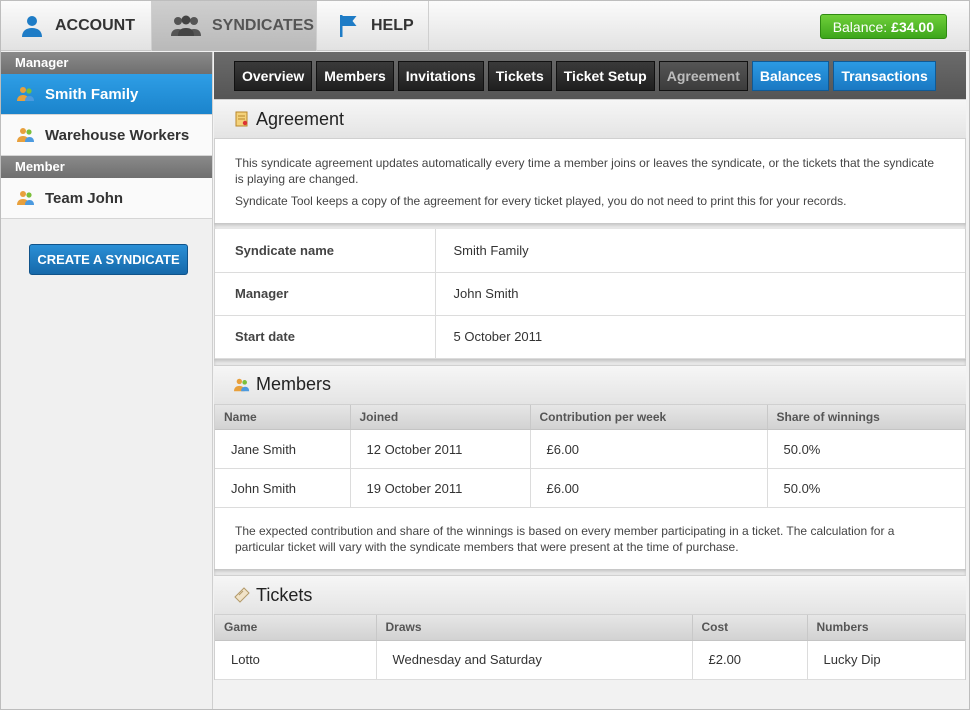 This screenshot has height=710, width=970. What do you see at coordinates (700, 294) in the screenshot?
I see `detail-value: John Smith` at bounding box center [700, 294].